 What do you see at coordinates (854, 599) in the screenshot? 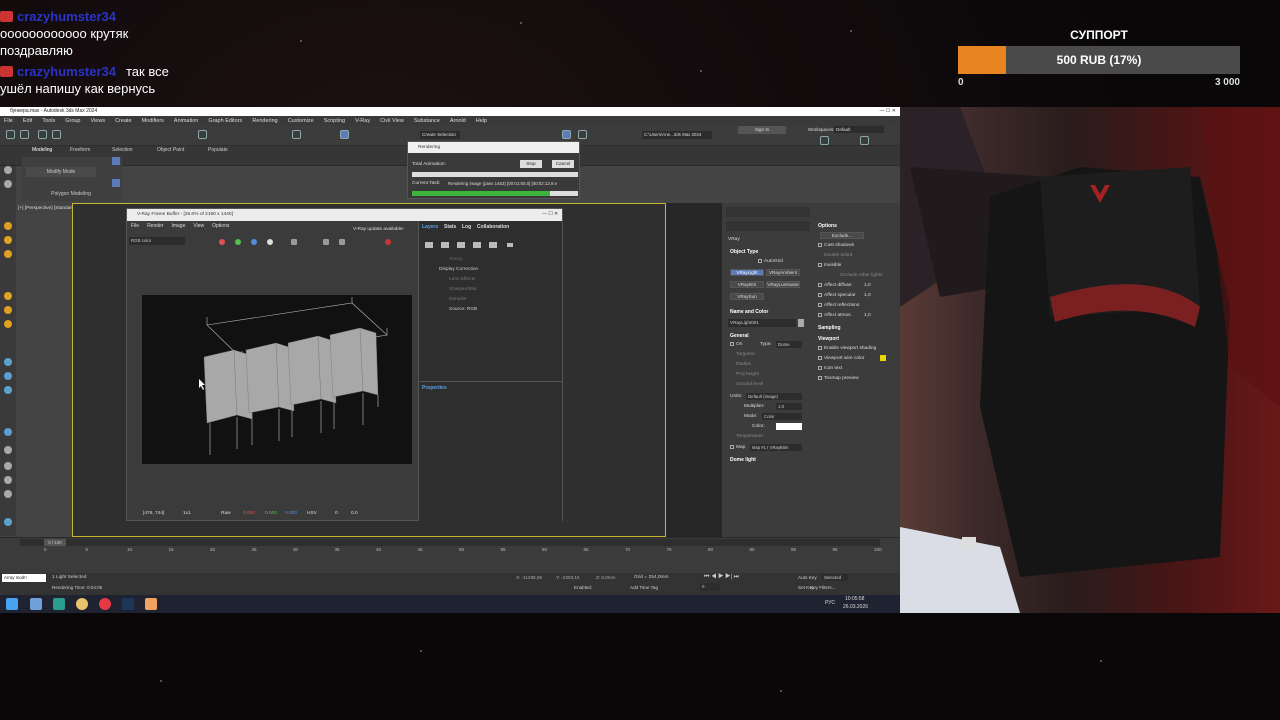
I see `clock-time: 10:05:58` at bounding box center [854, 599].